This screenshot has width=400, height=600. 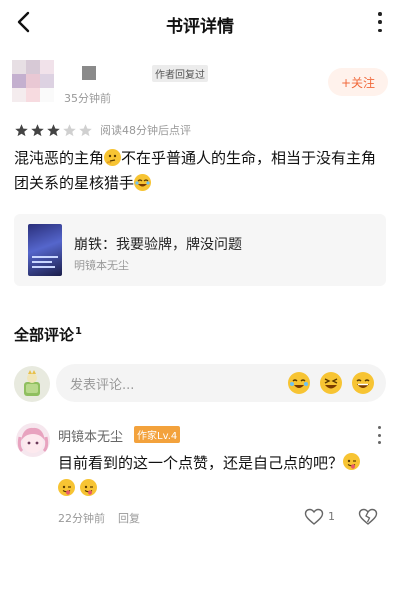 I want to click on heart-icon, so click(x=314, y=516).